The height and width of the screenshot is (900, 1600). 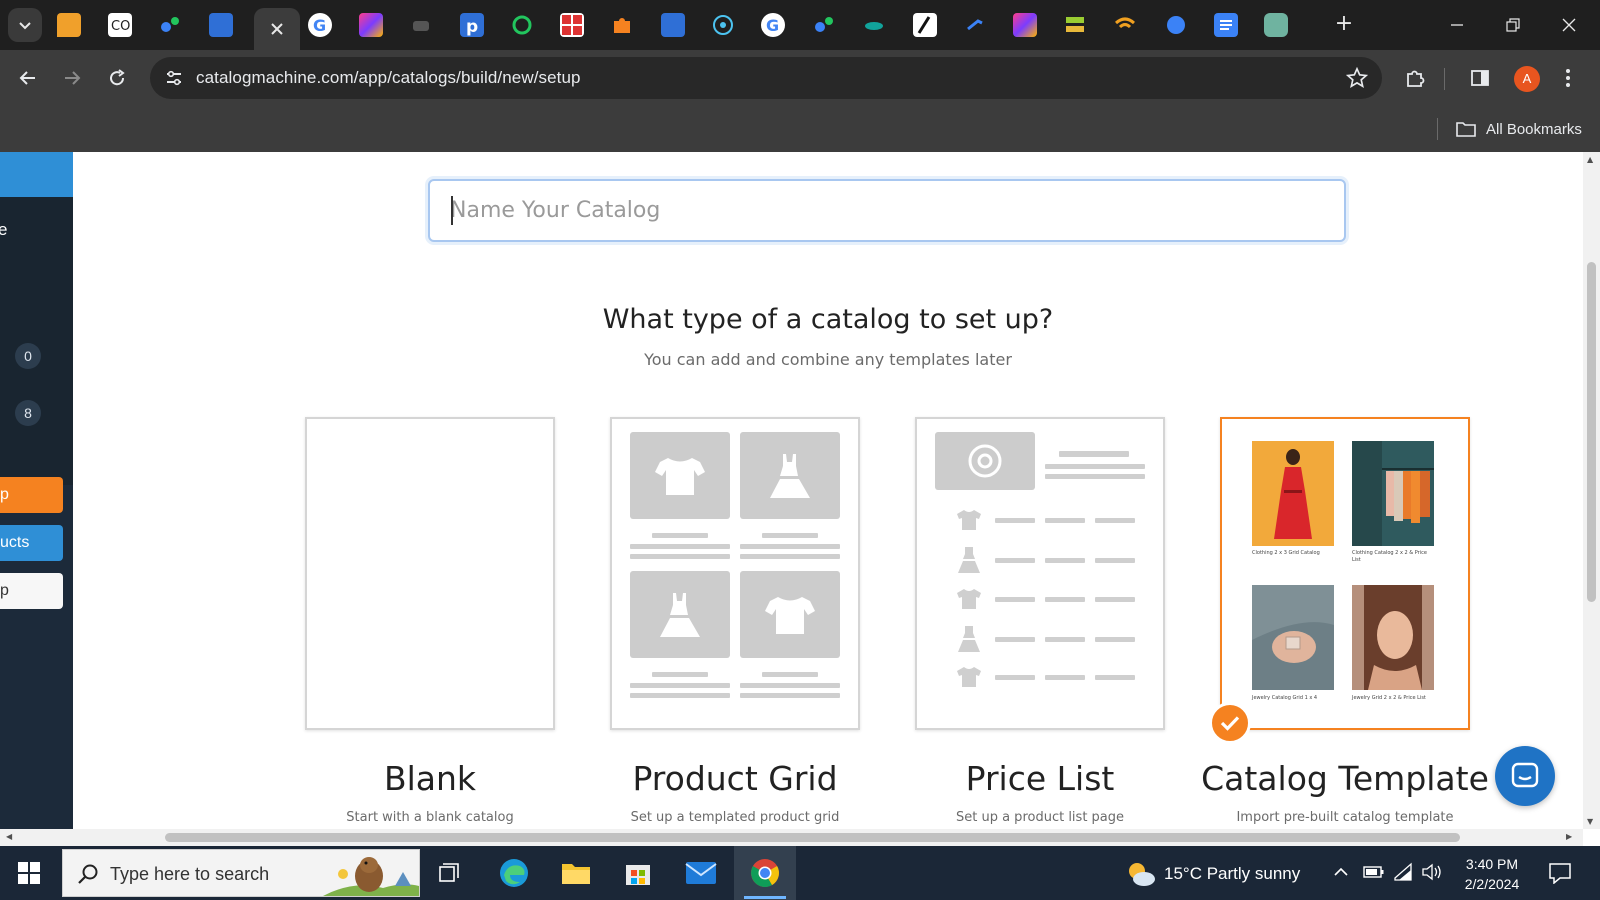 I want to click on sidebar-header, so click(x=36, y=174).